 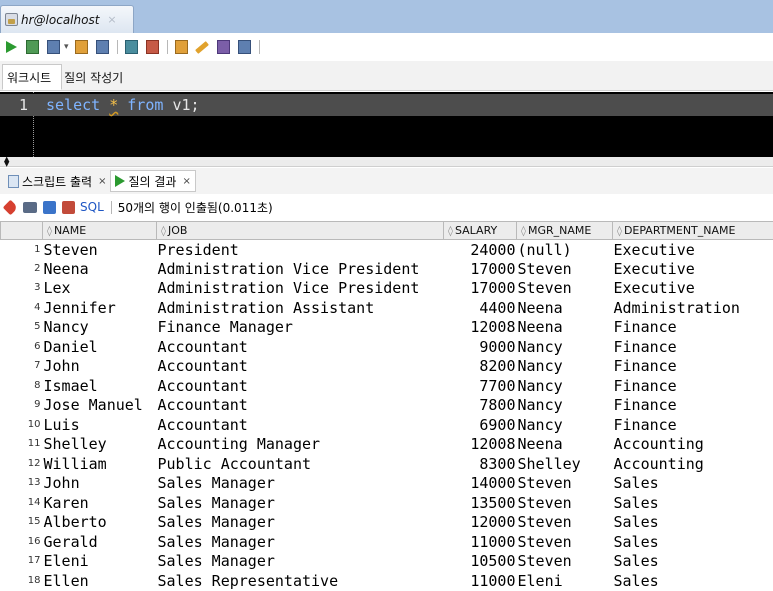 I want to click on commit-icon, so click(x=53, y=47).